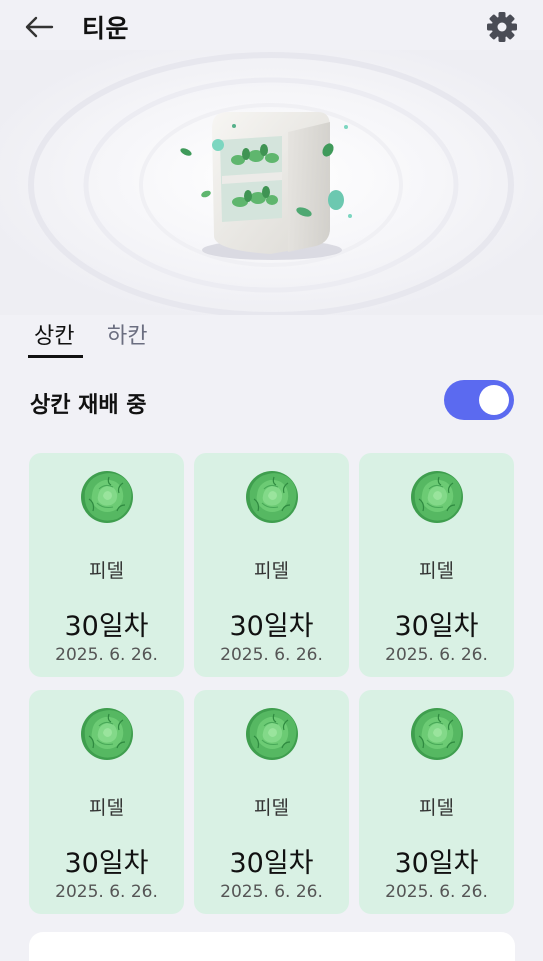 This screenshot has width=543, height=961. I want to click on cultivation-toggle, so click(479, 400).